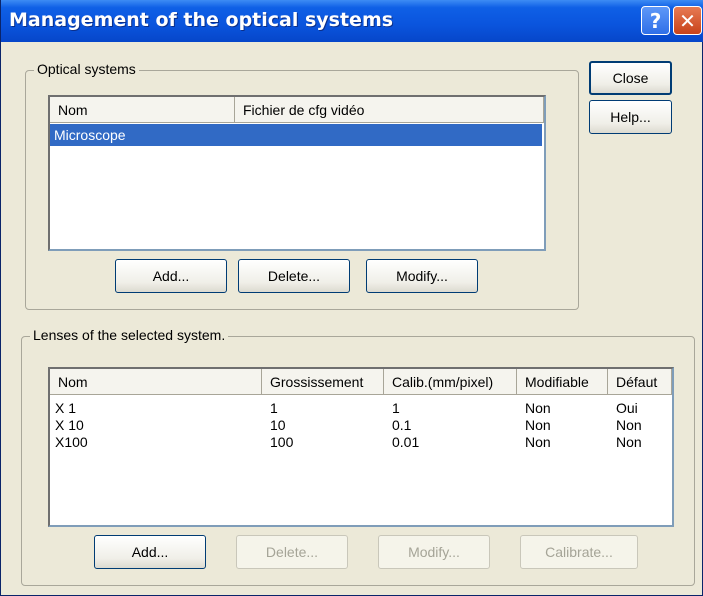 The height and width of the screenshot is (596, 703). What do you see at coordinates (90, 135) in the screenshot?
I see `optical-system-name: Microscope` at bounding box center [90, 135].